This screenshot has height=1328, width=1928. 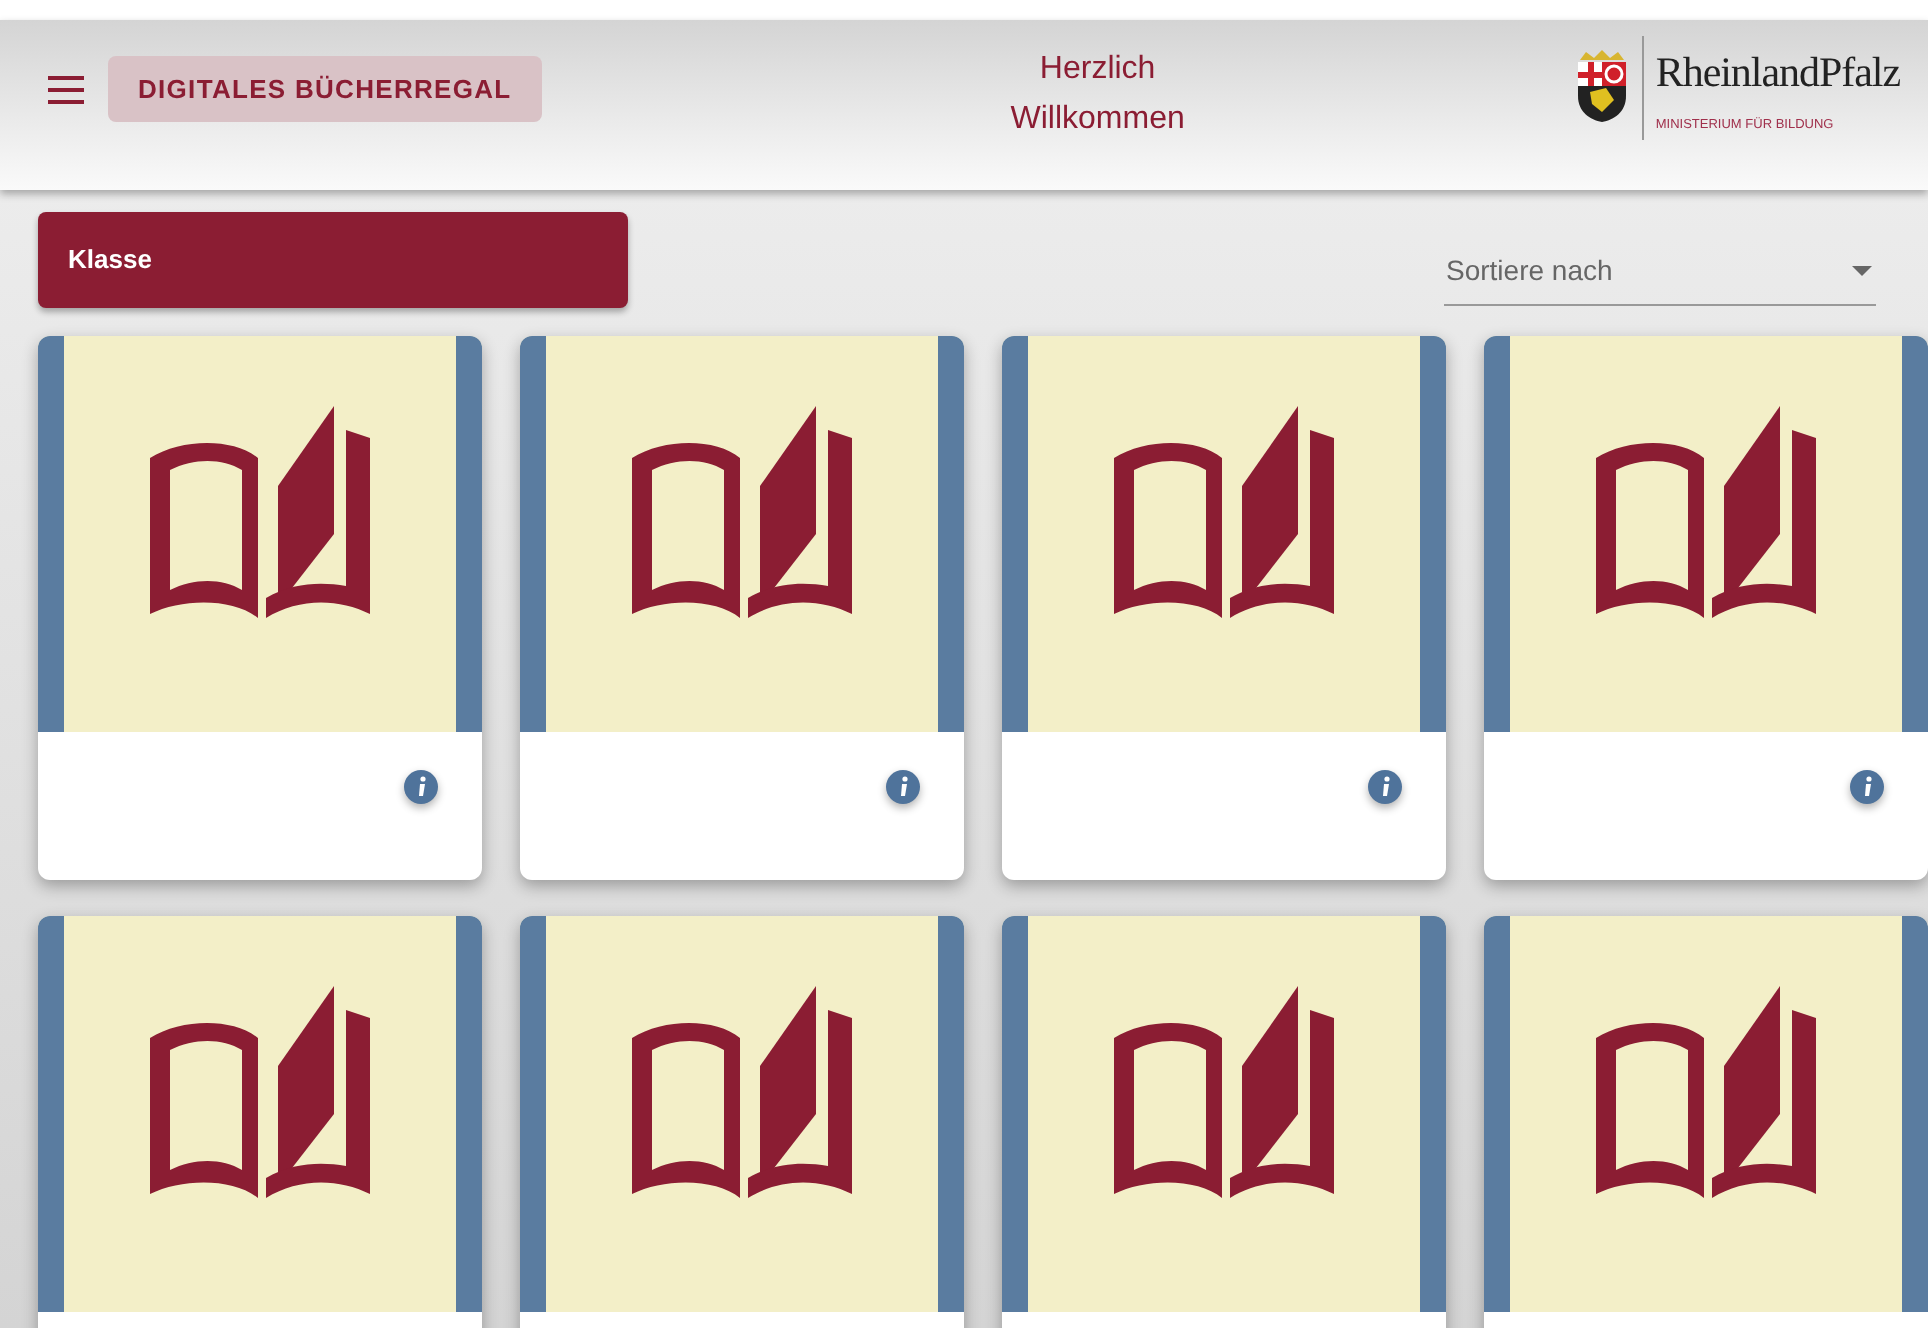 What do you see at coordinates (333, 260) in the screenshot?
I see `class-button: Klasse` at bounding box center [333, 260].